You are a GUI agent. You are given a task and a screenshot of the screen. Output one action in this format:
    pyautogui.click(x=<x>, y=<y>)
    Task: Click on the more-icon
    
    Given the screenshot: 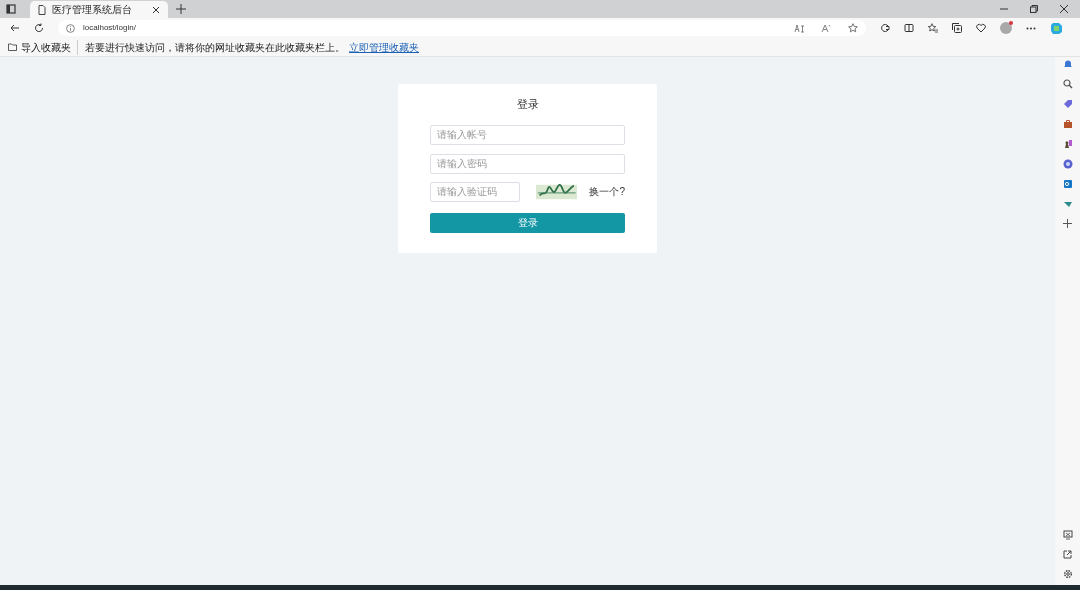 What is the action you would take?
    pyautogui.click(x=1031, y=28)
    